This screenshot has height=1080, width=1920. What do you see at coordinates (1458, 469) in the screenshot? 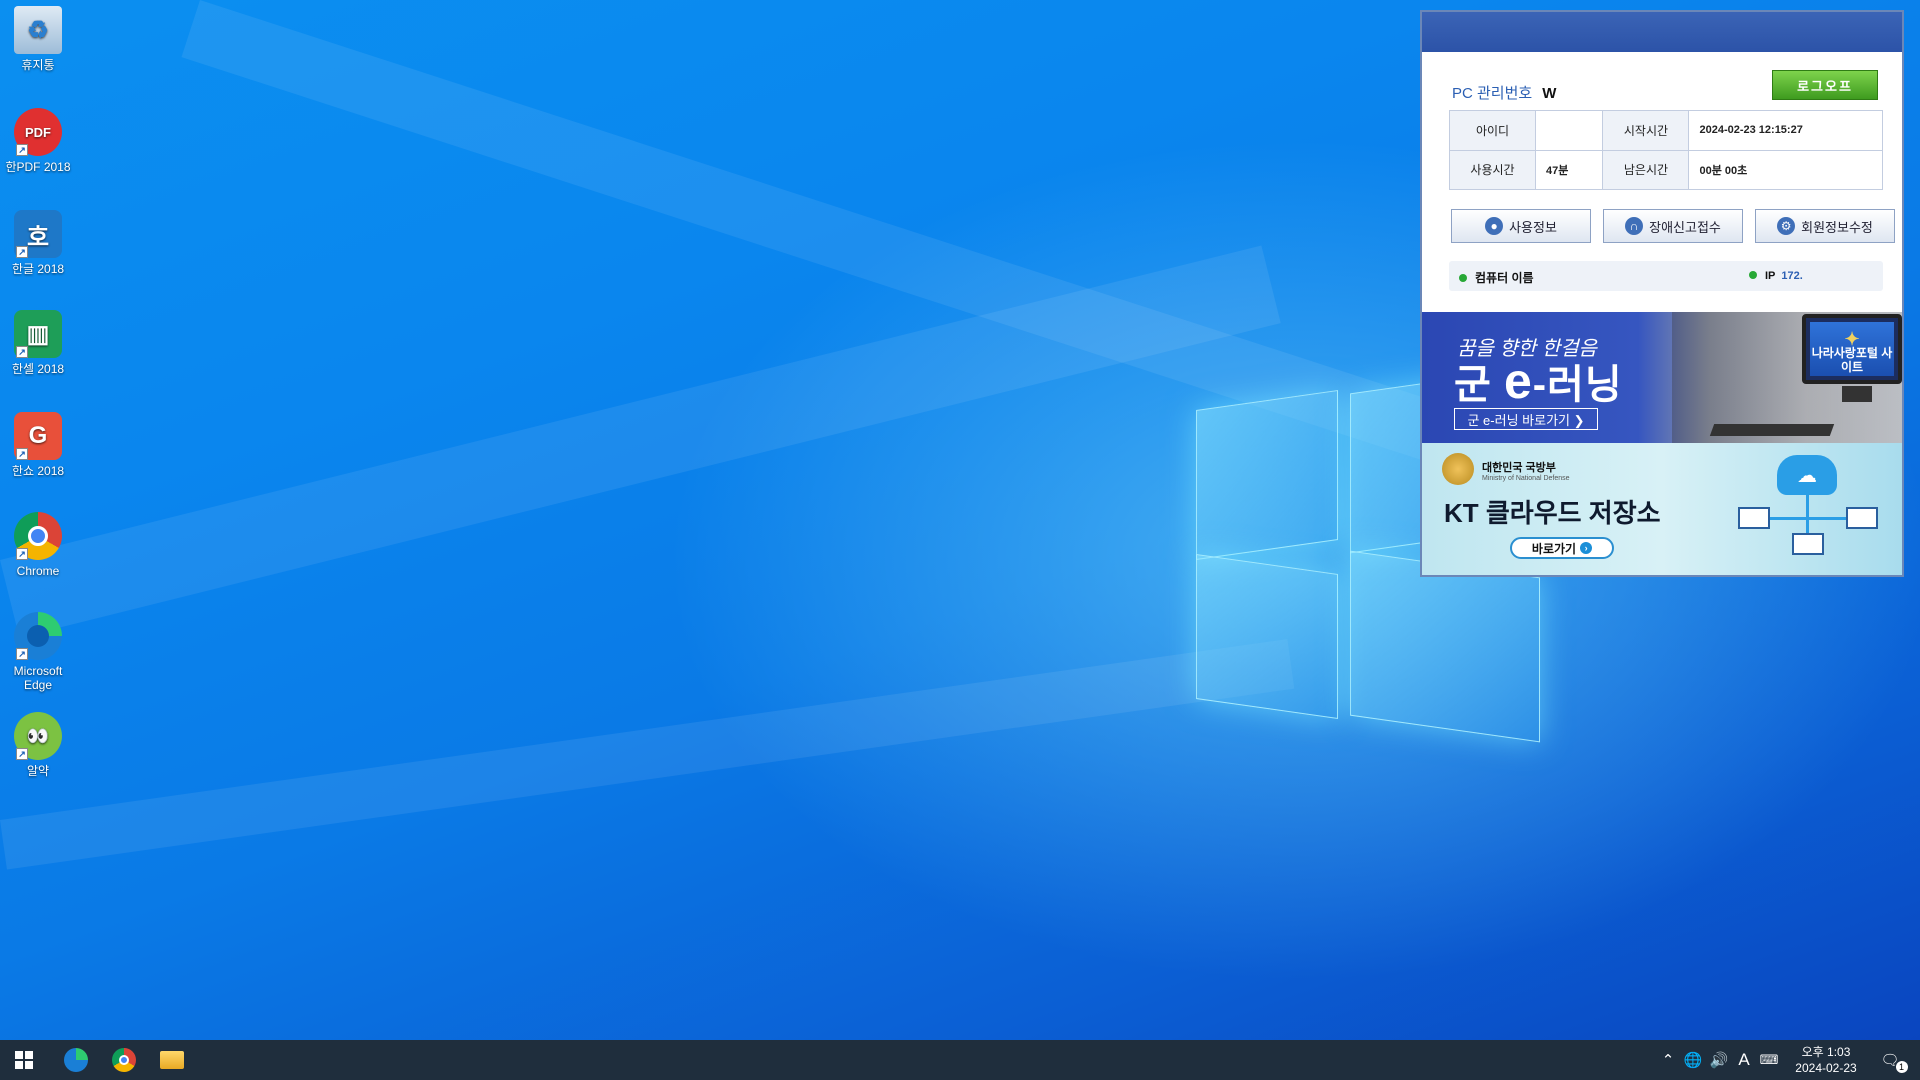
I see `mnd-emblem-icon` at bounding box center [1458, 469].